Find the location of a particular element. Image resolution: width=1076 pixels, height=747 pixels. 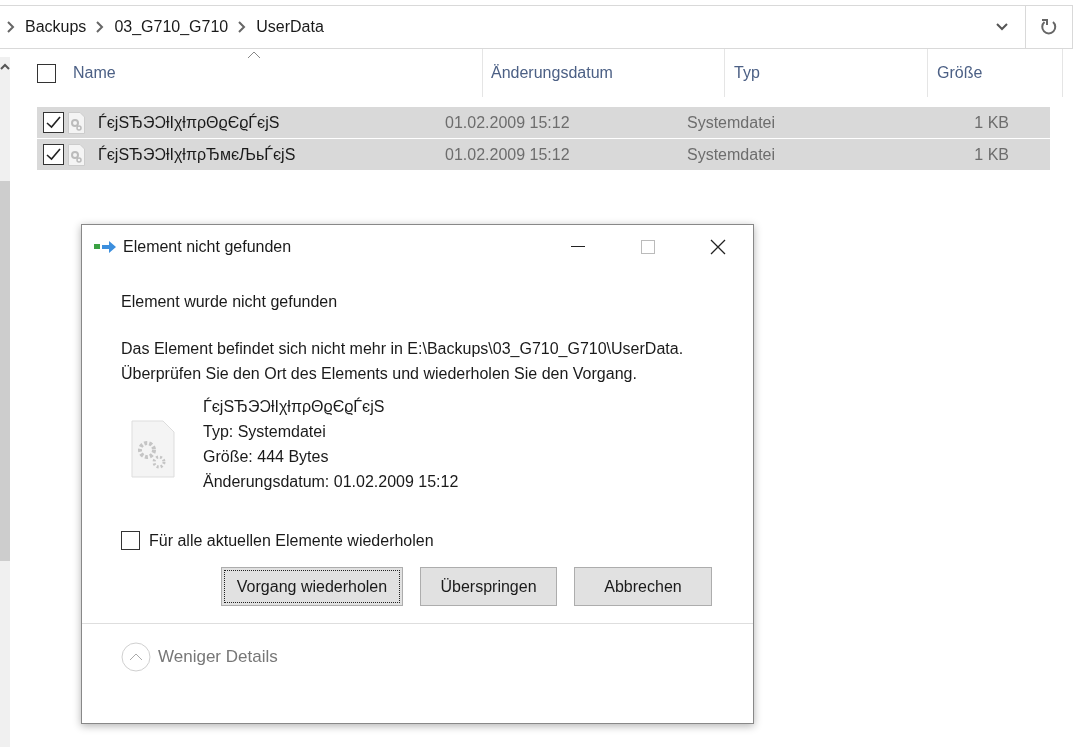

dialog-heading: Element wurde nicht gefunden is located at coordinates (230, 302).